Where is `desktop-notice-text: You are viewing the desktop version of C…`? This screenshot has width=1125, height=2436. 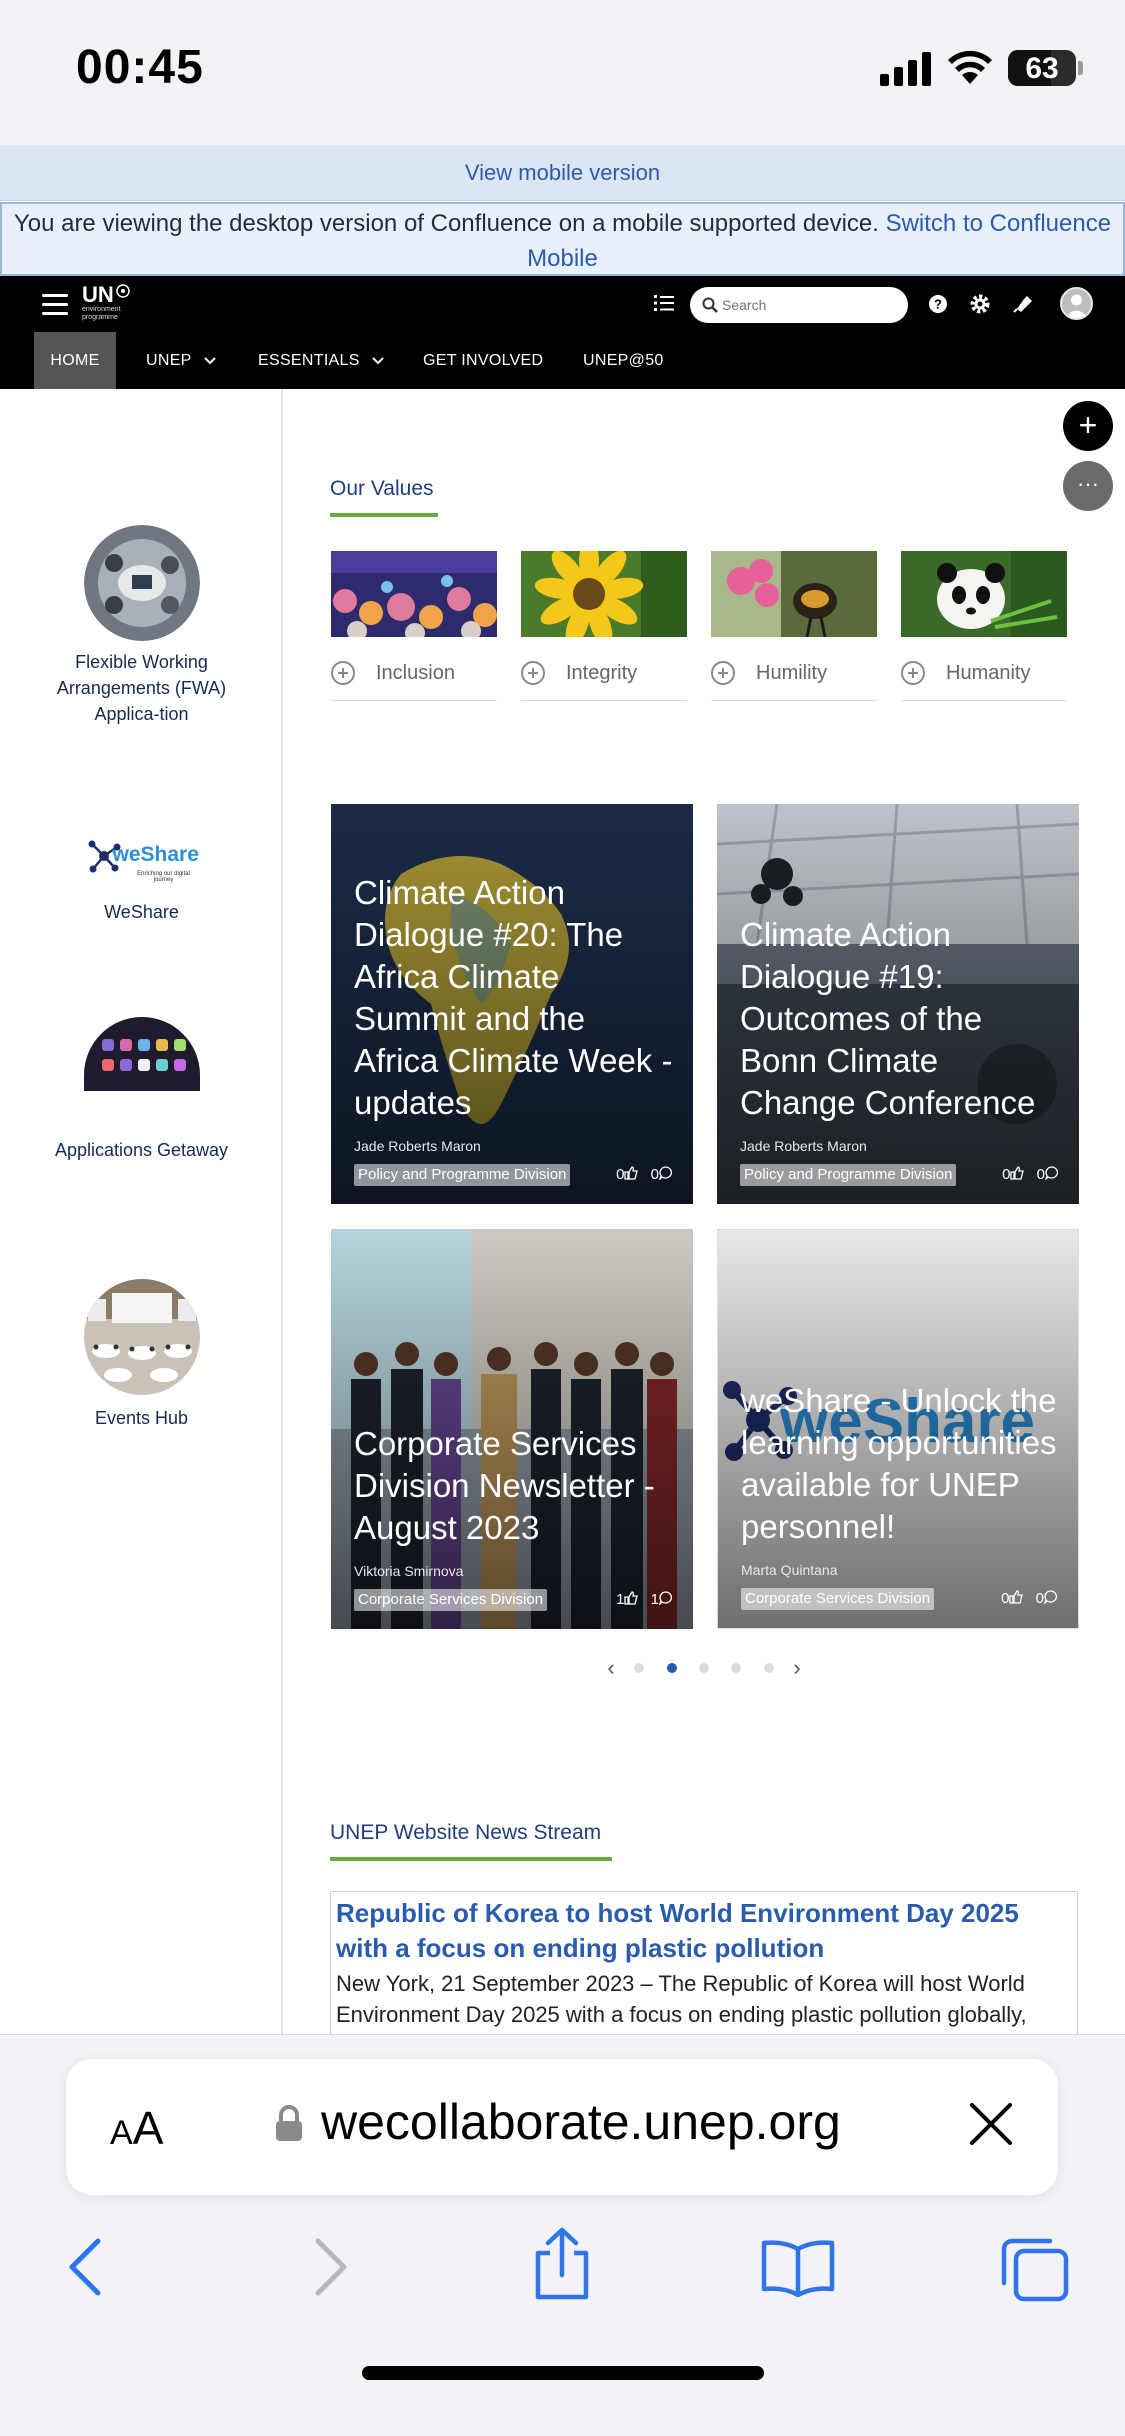
desktop-notice-text: You are viewing the desktop version of C… is located at coordinates (446, 223).